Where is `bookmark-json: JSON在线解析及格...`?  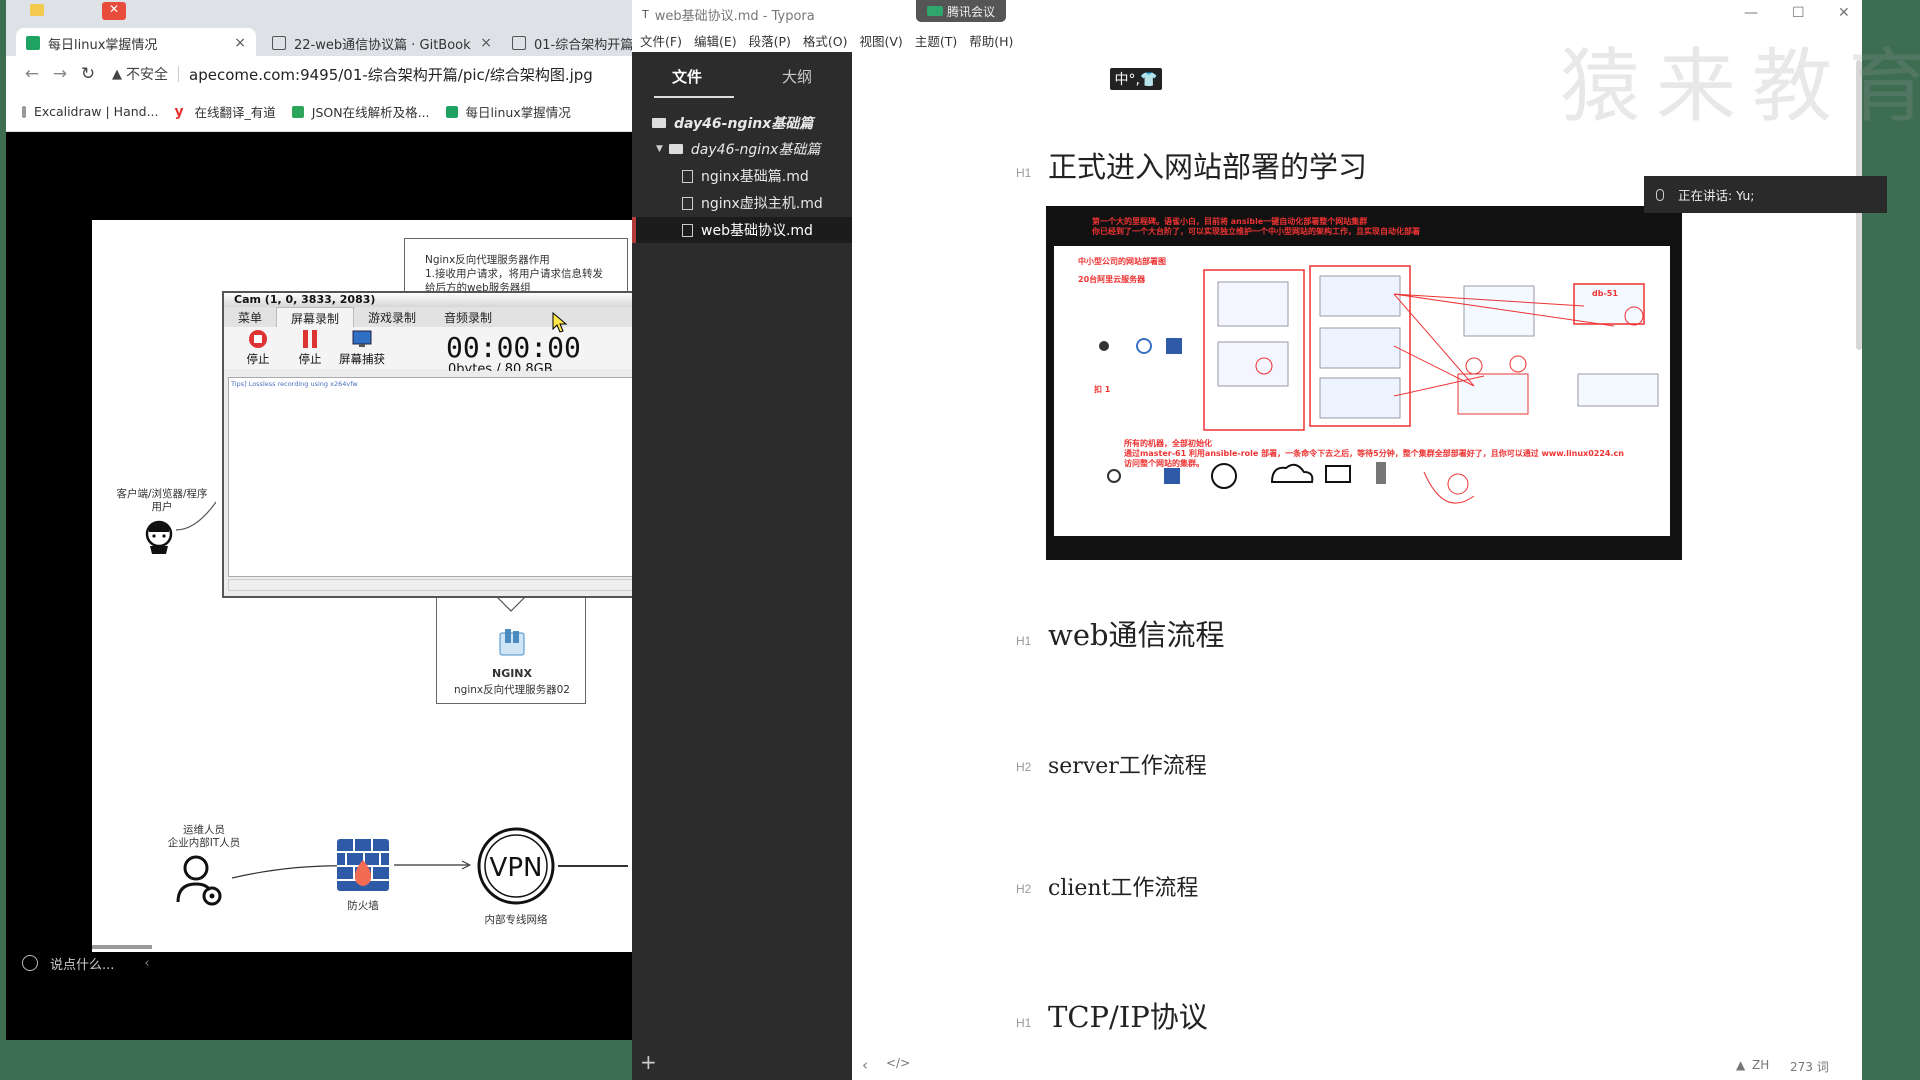 bookmark-json: JSON在线解析及格... is located at coordinates (360, 111).